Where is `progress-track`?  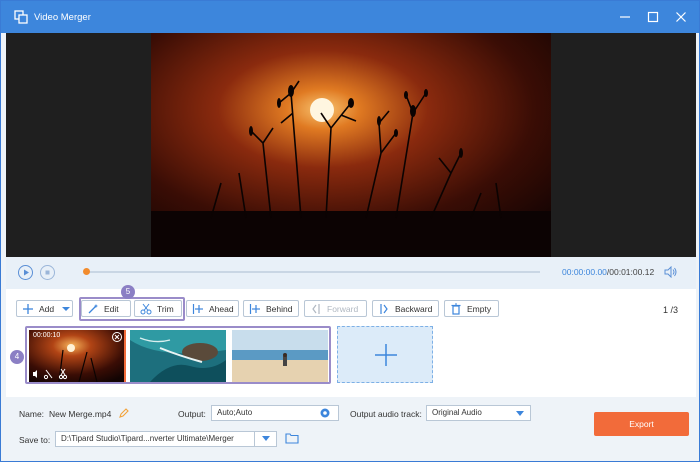
progress-track is located at coordinates (312, 272).